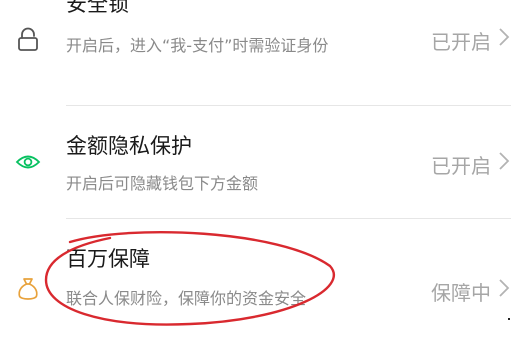 The height and width of the screenshot is (339, 511). I want to click on settings-row-title: 金额隐私保护, so click(129, 146).